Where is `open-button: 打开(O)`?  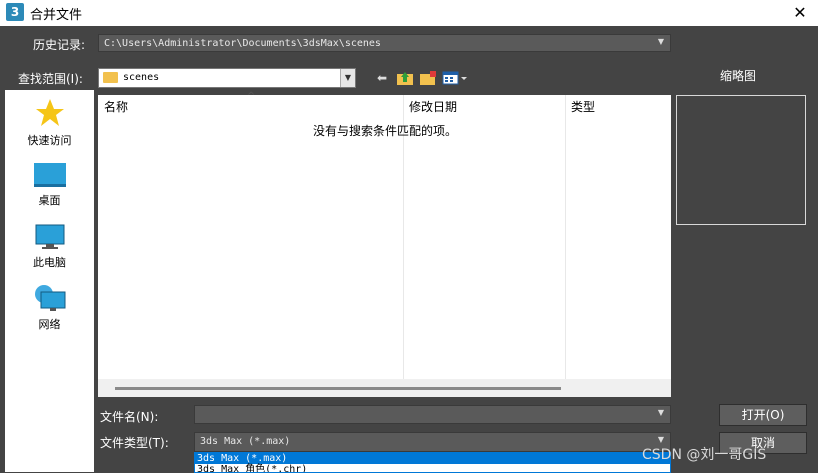
open-button: 打开(O) is located at coordinates (763, 415).